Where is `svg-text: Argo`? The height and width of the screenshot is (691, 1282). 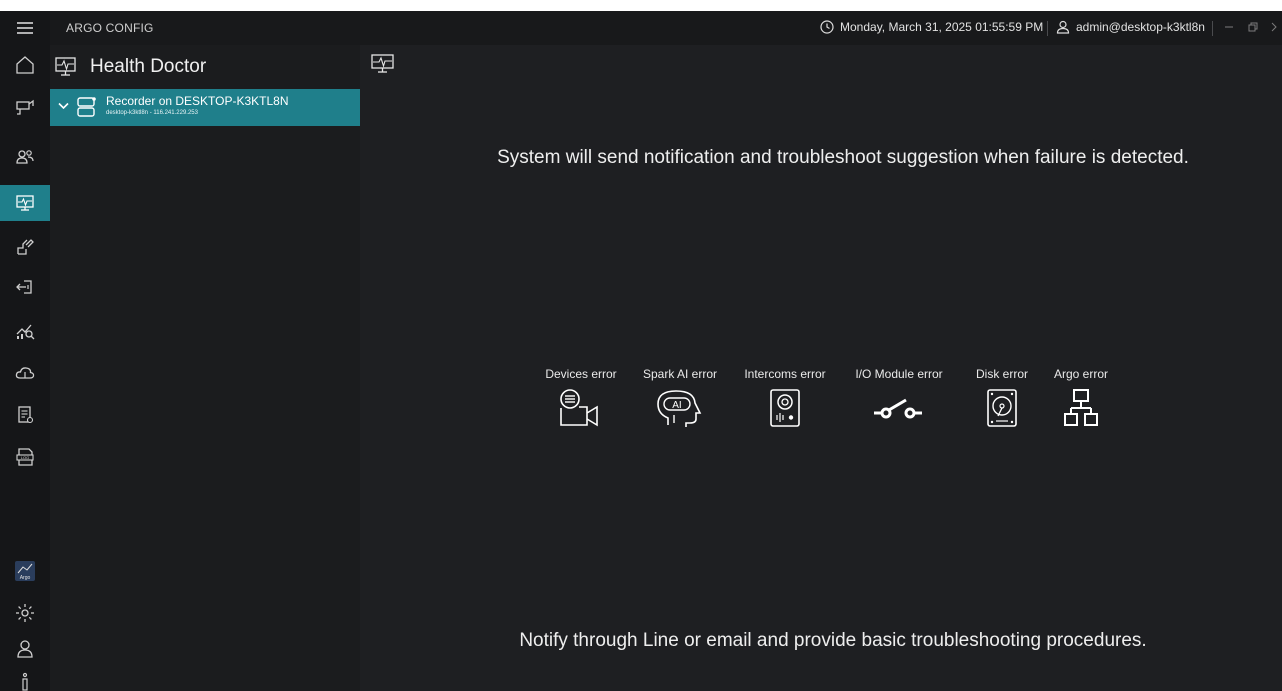
svg-text: Argo is located at coordinates (25, 578).